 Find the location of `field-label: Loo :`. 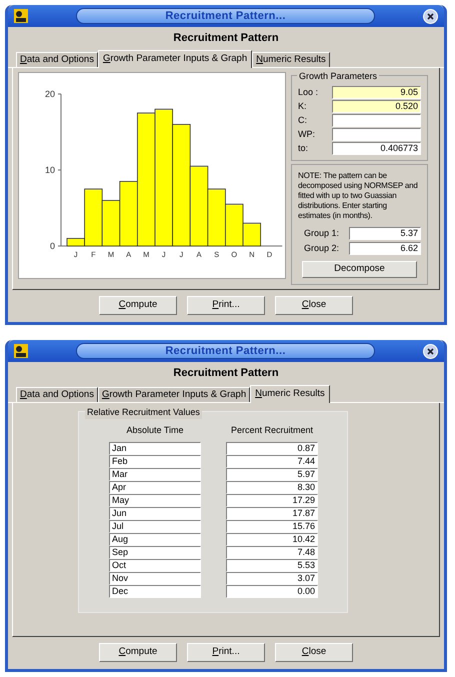

field-label: Loo : is located at coordinates (309, 92).